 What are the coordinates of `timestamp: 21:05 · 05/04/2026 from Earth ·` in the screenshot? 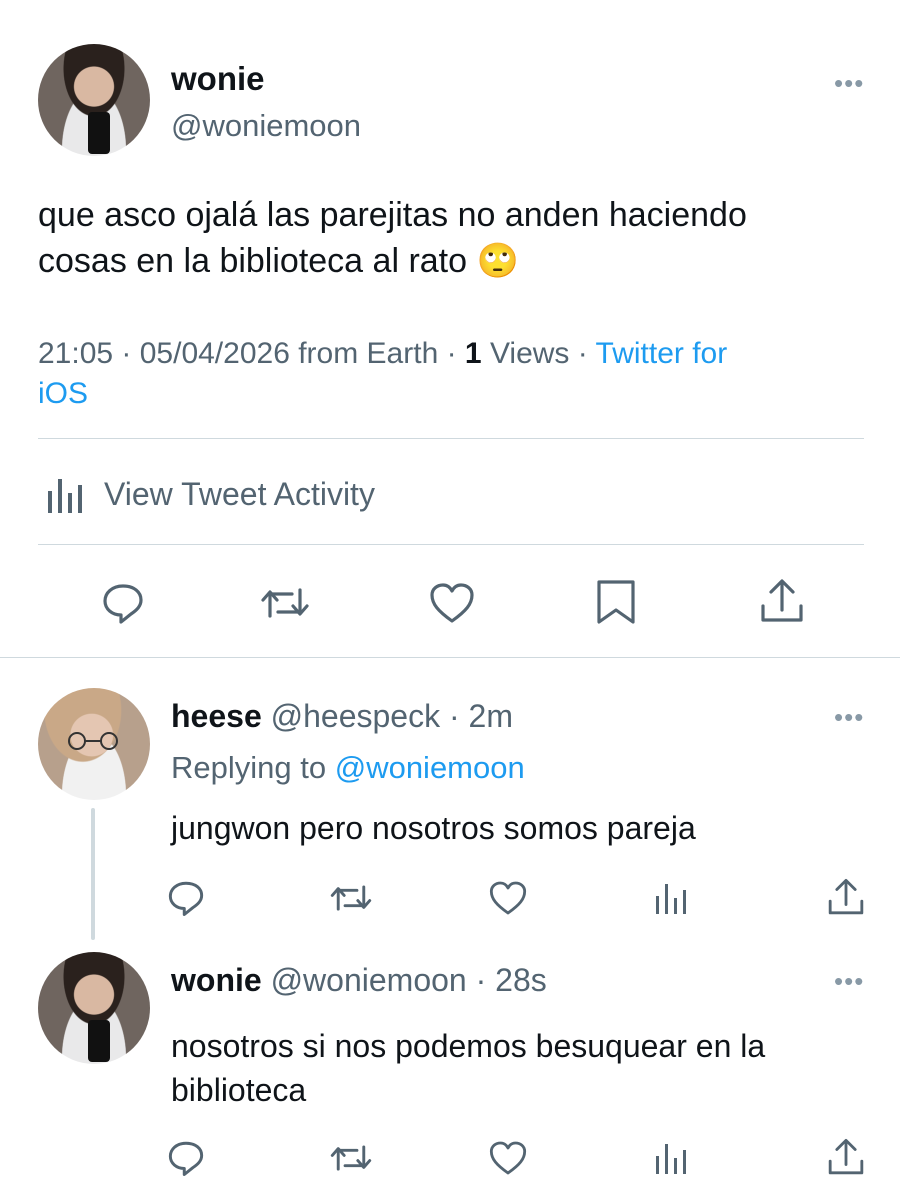 It's located at (251, 353).